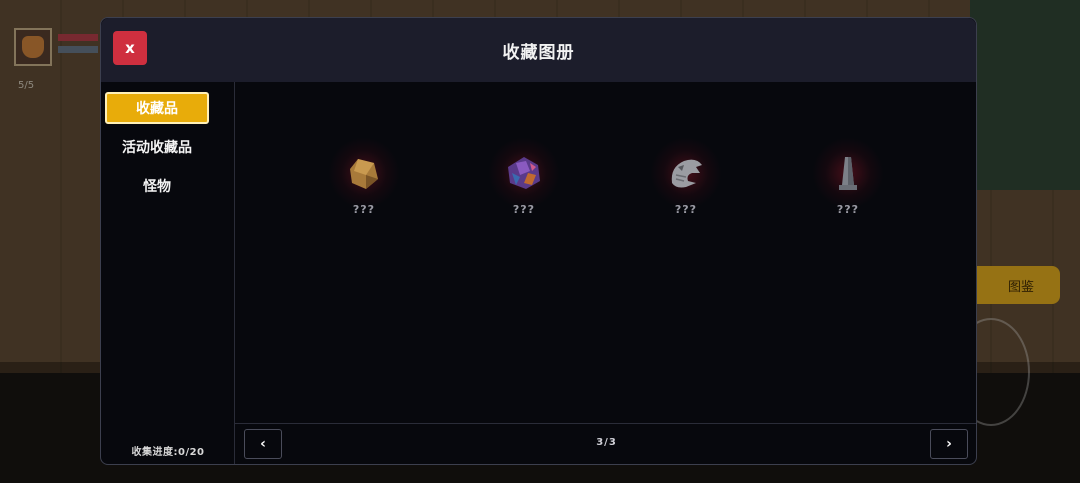 This screenshot has width=1080, height=483. Describe the element at coordinates (168, 452) in the screenshot. I see `collection-progress: 收集进度:0/20` at that location.